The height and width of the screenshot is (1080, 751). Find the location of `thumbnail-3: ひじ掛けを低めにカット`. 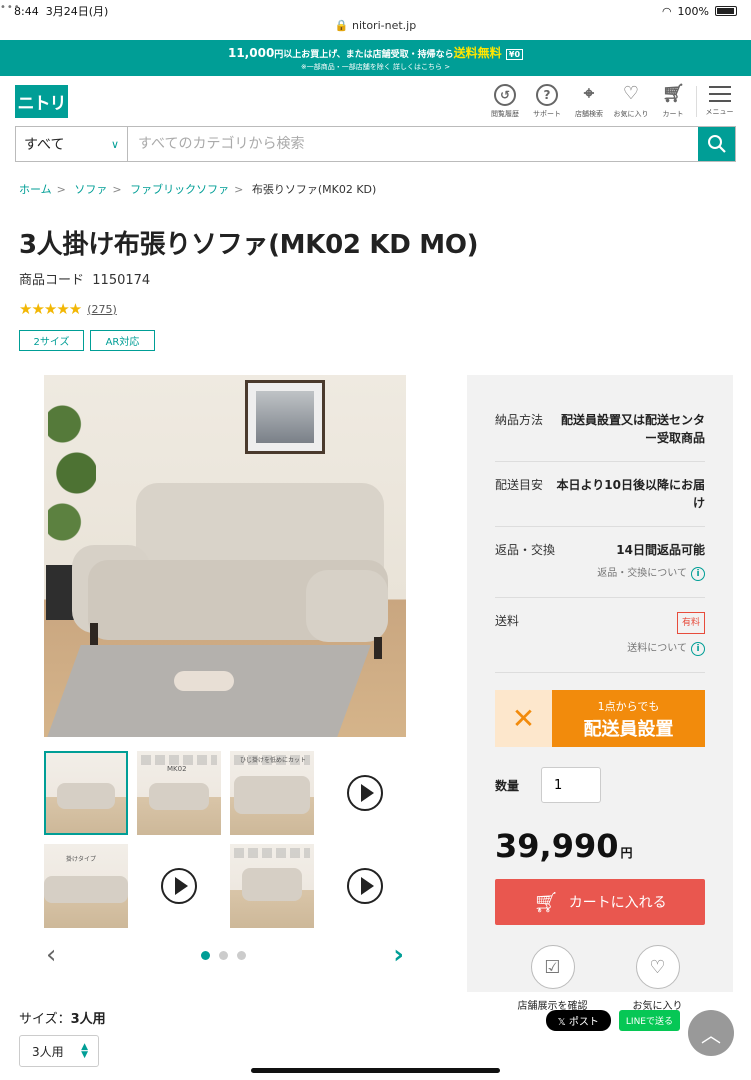

thumbnail-3: ひじ掛けを低めにカット is located at coordinates (272, 793).